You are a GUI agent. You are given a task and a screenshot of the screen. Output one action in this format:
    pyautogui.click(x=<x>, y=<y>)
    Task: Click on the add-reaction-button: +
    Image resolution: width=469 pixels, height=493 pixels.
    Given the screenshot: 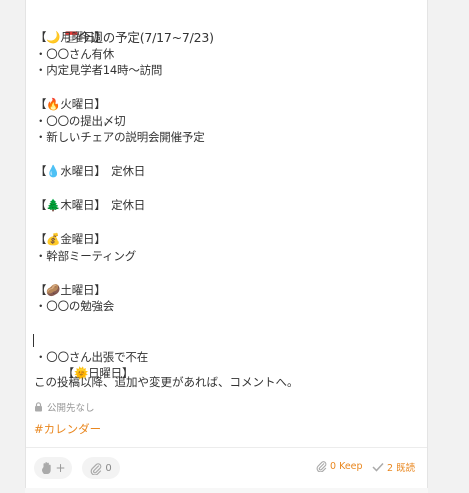 What is the action you would take?
    pyautogui.click(x=53, y=468)
    